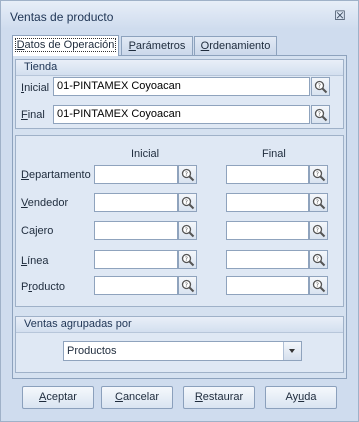  I want to click on linea-final-lookup-button: ?, so click(318, 259).